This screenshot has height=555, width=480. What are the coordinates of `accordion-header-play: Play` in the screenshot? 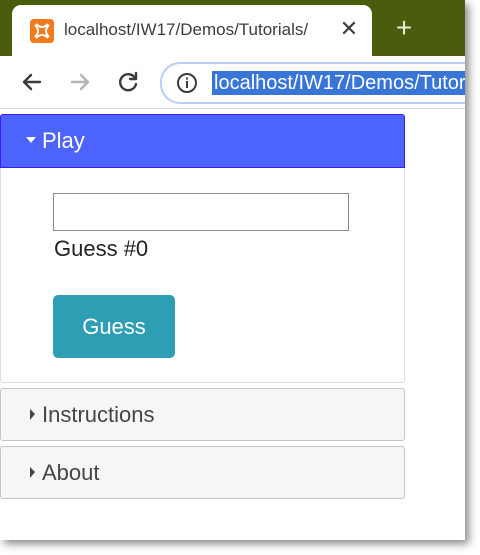 It's located at (202, 141).